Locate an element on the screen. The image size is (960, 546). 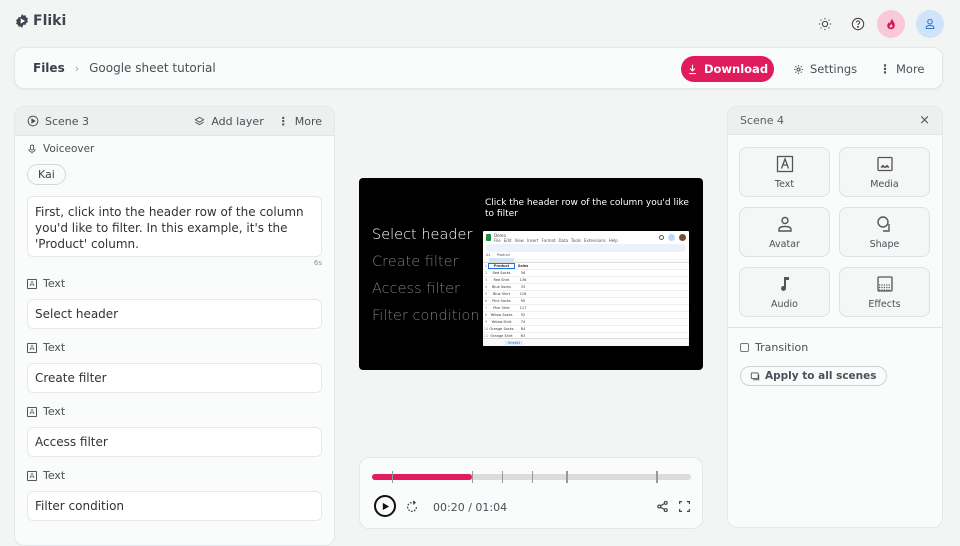
transition-label: Transition is located at coordinates (782, 347).